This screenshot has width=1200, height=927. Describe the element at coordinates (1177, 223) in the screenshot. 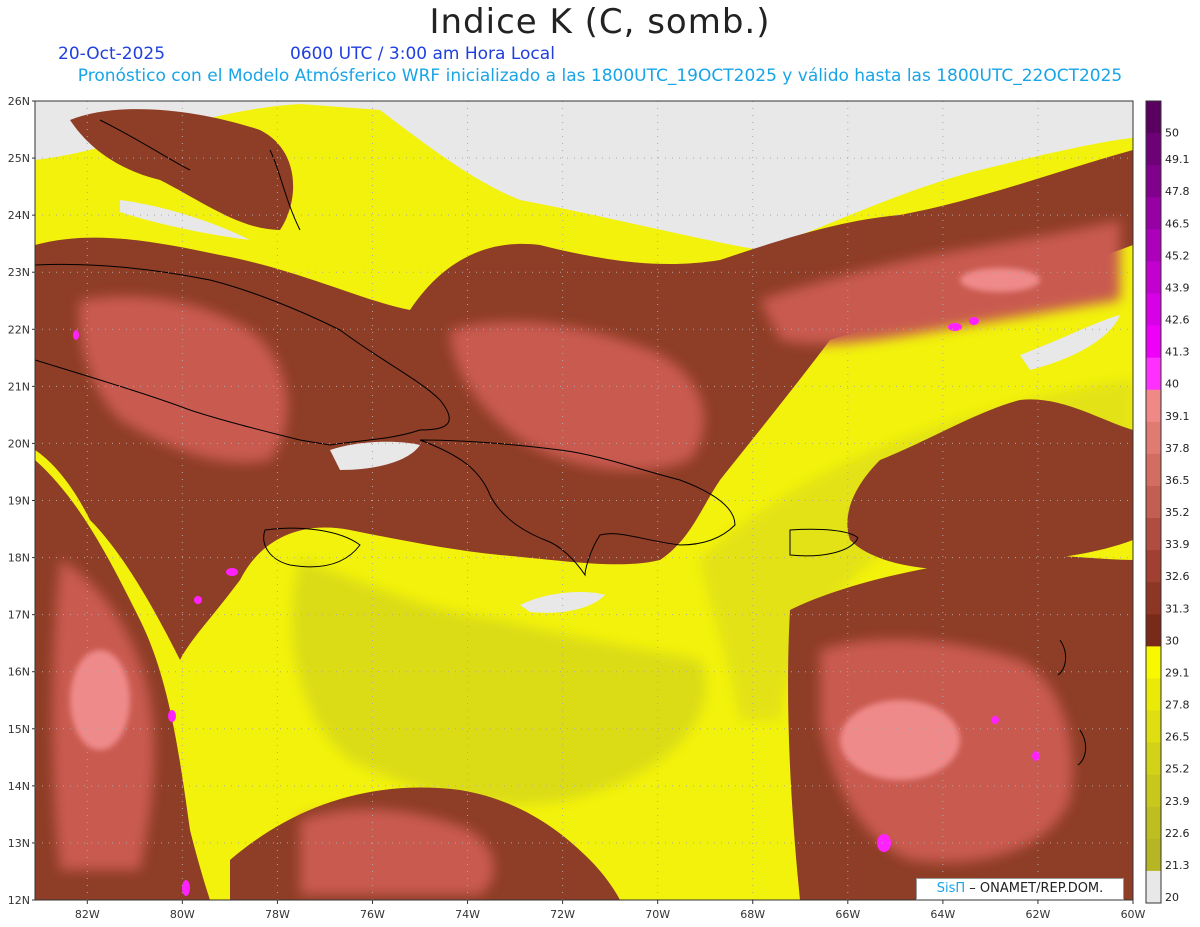

I see `colorbar-label: 46.5` at that location.